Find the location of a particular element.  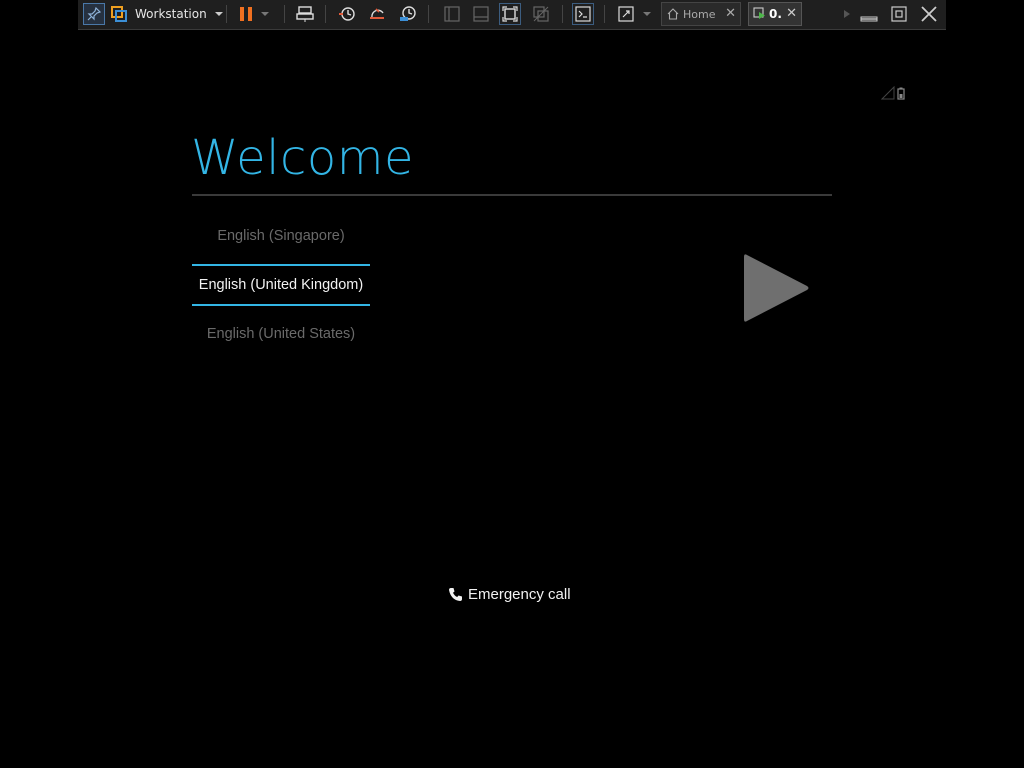

fit-guest-icon is located at coordinates (510, 14).